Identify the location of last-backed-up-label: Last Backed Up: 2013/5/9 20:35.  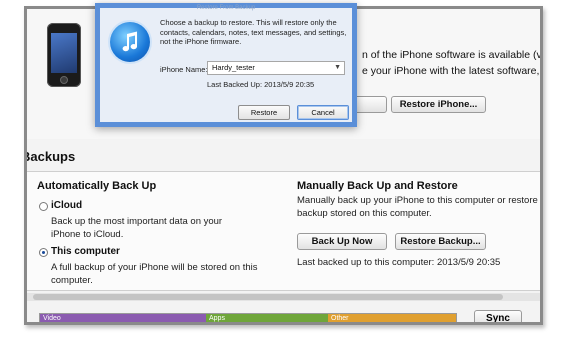
(261, 84).